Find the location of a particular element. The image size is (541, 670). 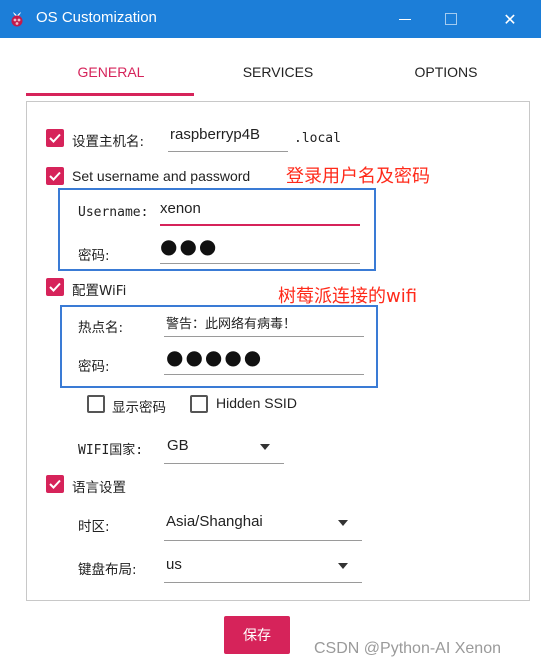

timezone-select: Asia/Shanghai is located at coordinates (214, 521).